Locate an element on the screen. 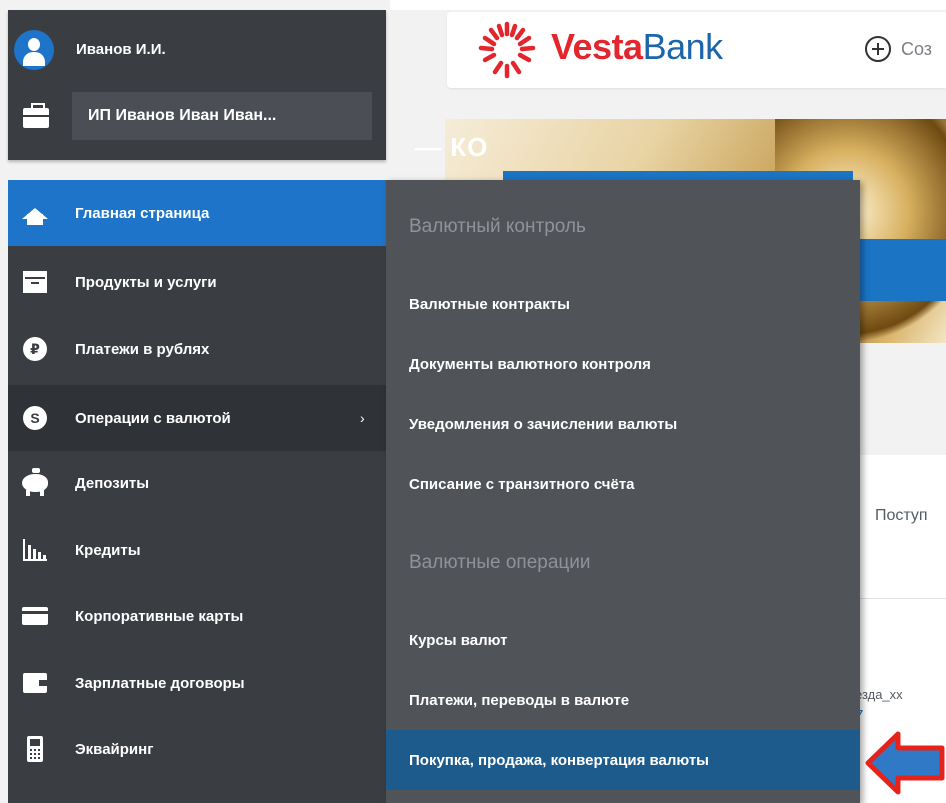 The image size is (946, 803). submenu-item-currency-payments: Платежи, переводы в валюте is located at coordinates (623, 700).